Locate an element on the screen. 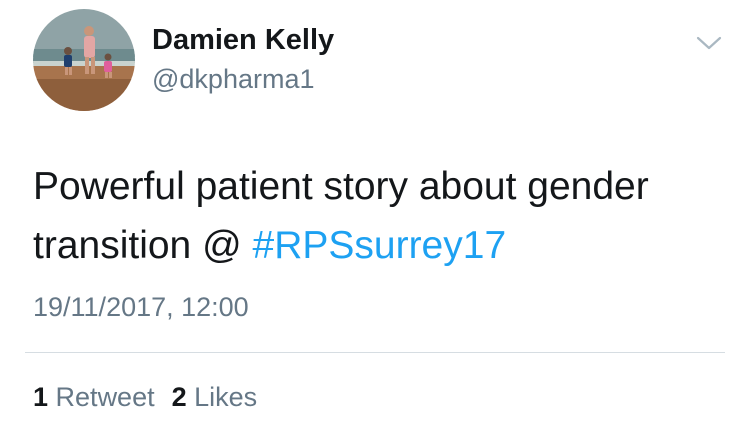 The image size is (750, 430). avatar is located at coordinates (84, 60).